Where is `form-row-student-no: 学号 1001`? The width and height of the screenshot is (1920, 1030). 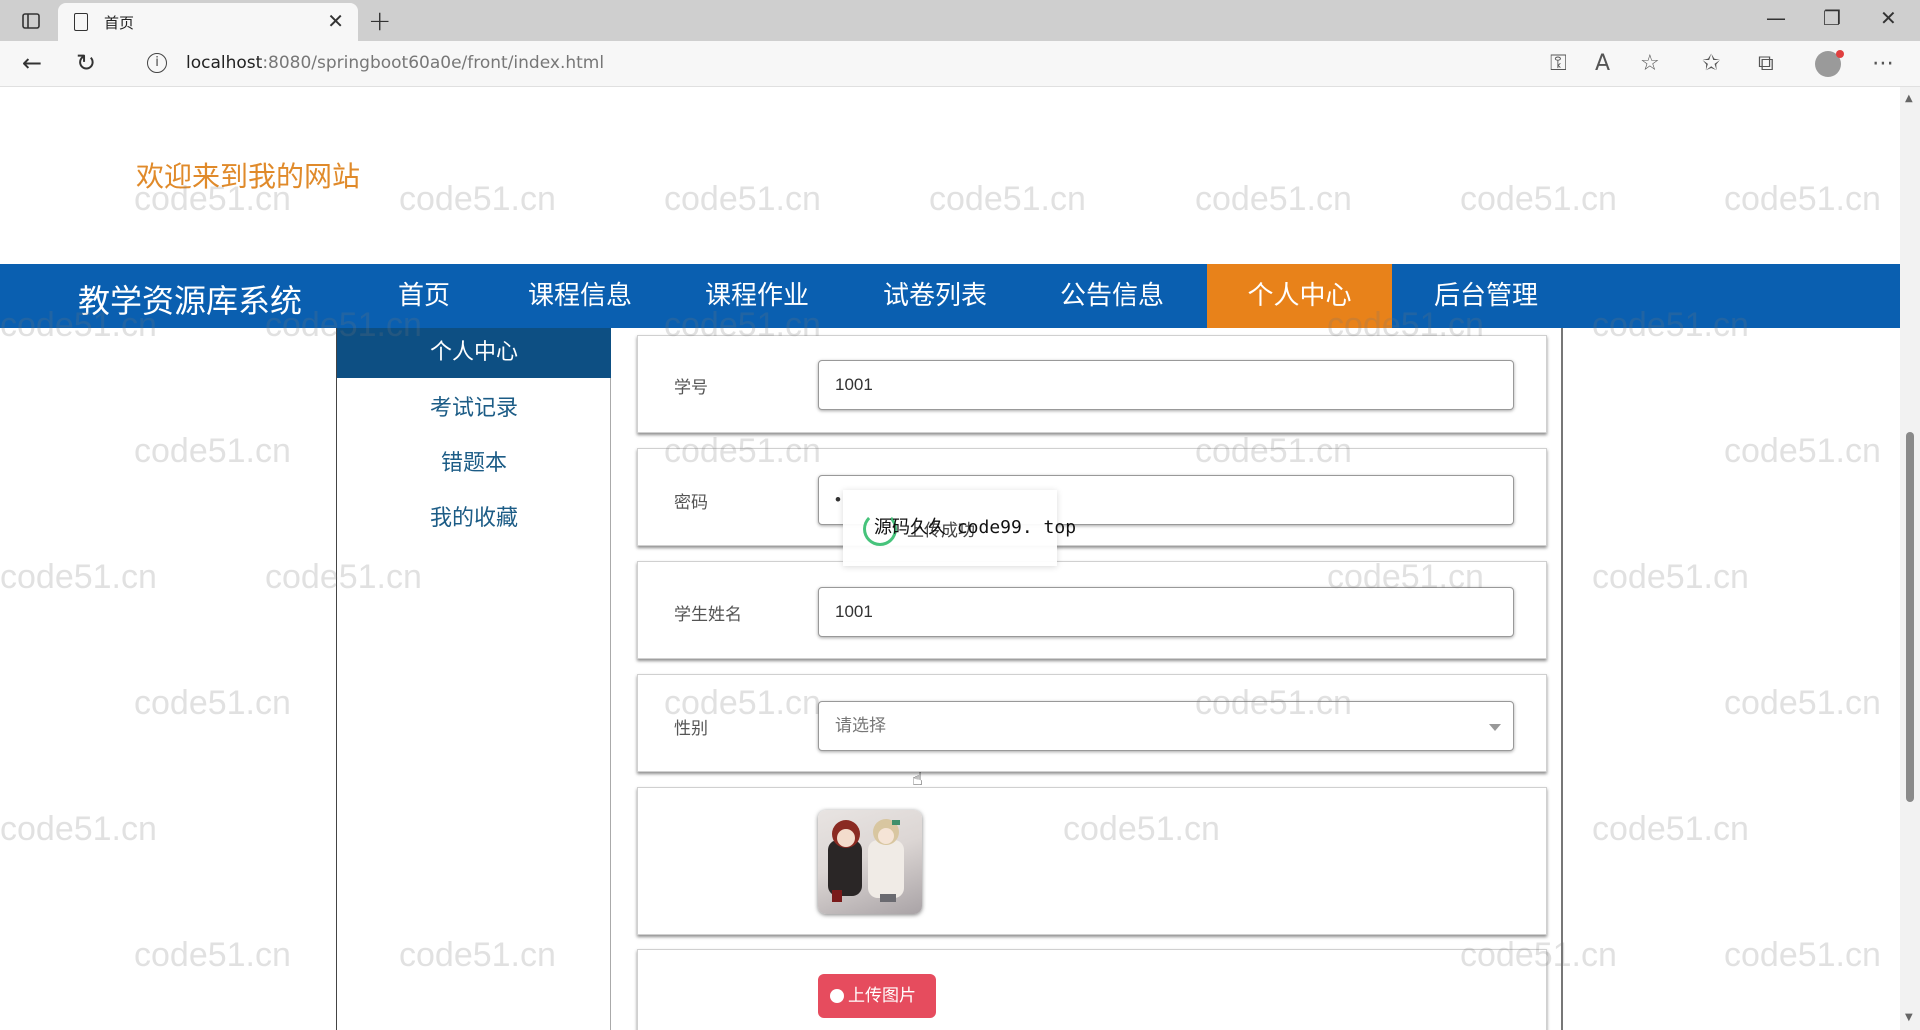 form-row-student-no: 学号 1001 is located at coordinates (1092, 384).